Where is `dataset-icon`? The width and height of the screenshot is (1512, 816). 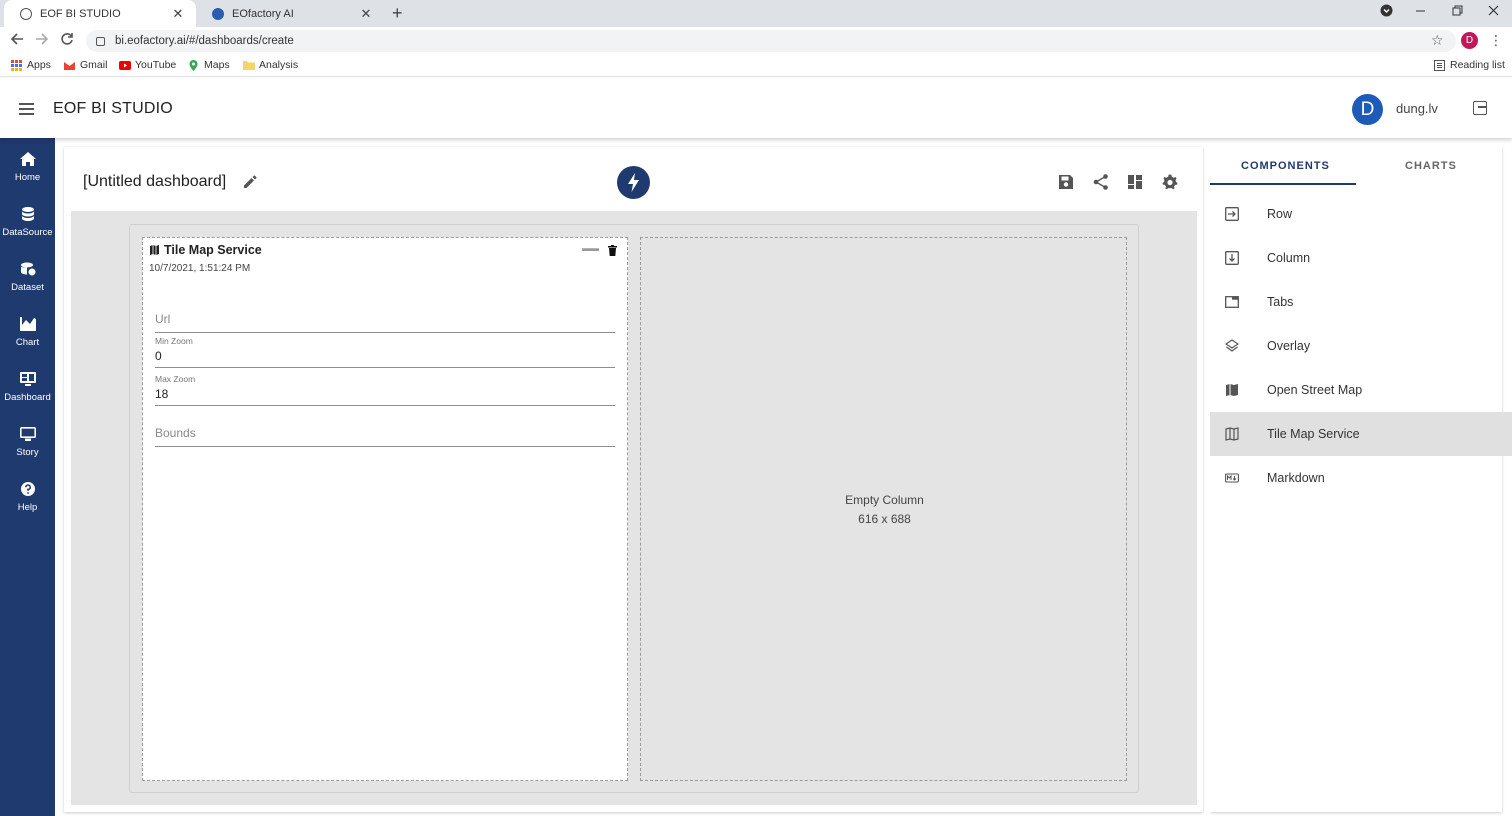
dataset-icon is located at coordinates (27, 269).